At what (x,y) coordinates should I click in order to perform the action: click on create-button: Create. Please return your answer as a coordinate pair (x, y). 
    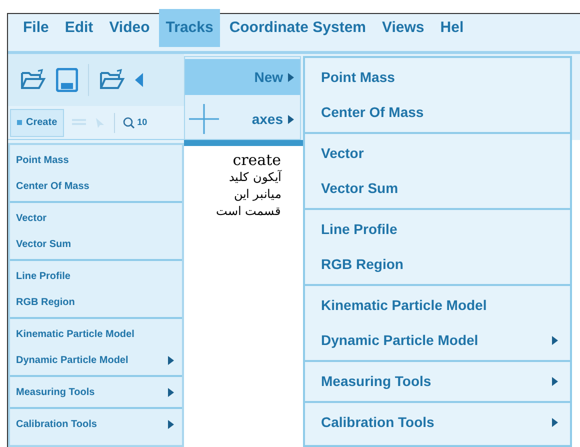
    Looking at the image, I should click on (37, 122).